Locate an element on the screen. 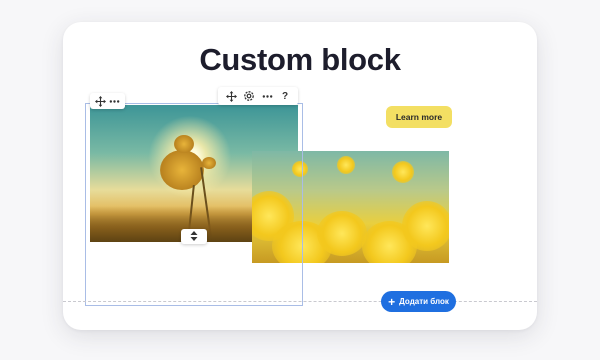 This screenshot has width=600, height=360. section-divider is located at coordinates (300, 301).